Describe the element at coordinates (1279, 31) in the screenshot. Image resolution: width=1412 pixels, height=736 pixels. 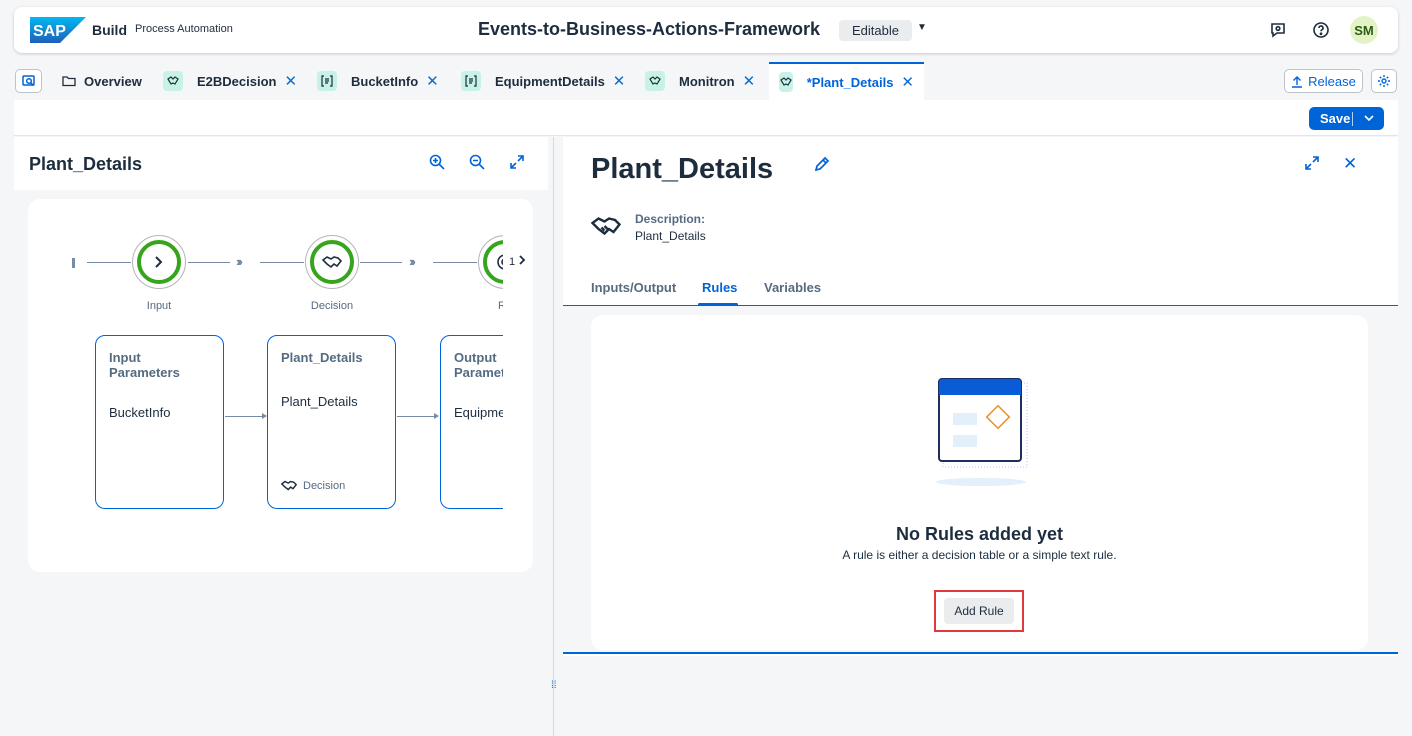
I see `feedback-icon` at that location.